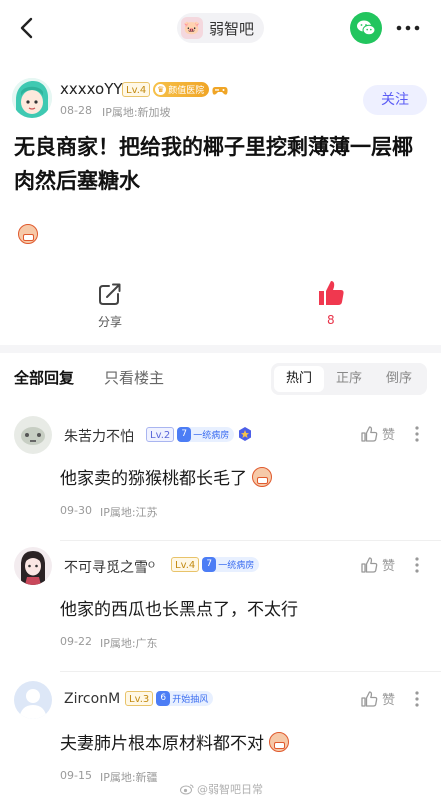 This screenshot has height=800, width=441. Describe the element at coordinates (128, 777) in the screenshot. I see `comment-ip: IP属地:新疆` at that location.